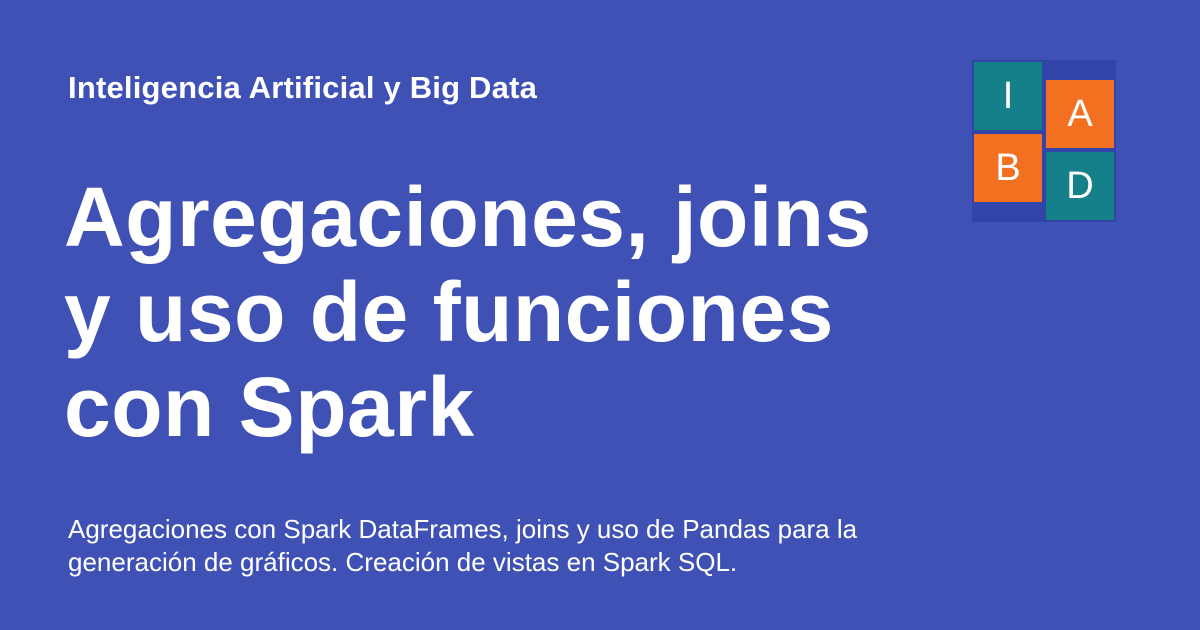 The image size is (1200, 630). I want to click on iabd-logo: I A B D, so click(1044, 141).